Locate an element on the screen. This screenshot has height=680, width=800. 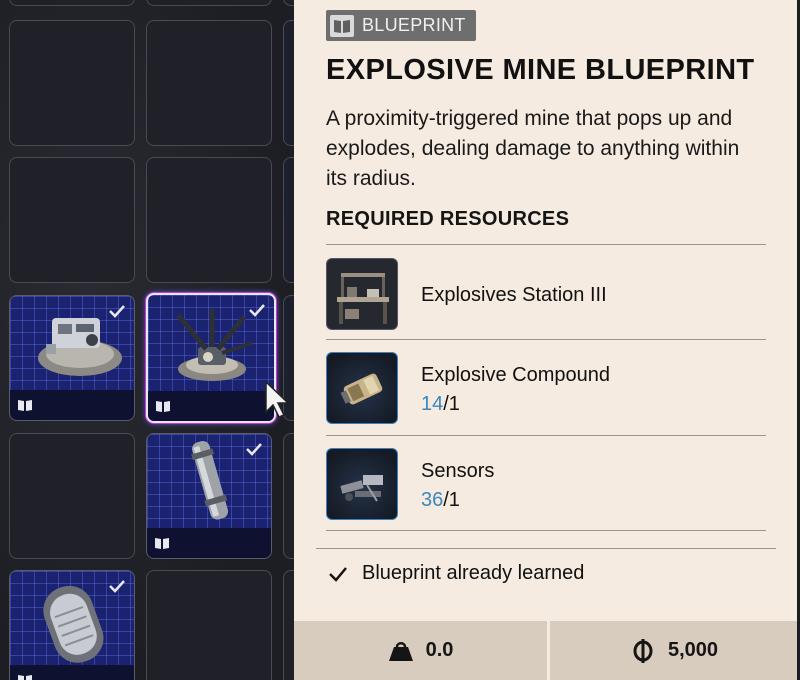
inventory-slot-pipe-blueprint is located at coordinates (209, 496).